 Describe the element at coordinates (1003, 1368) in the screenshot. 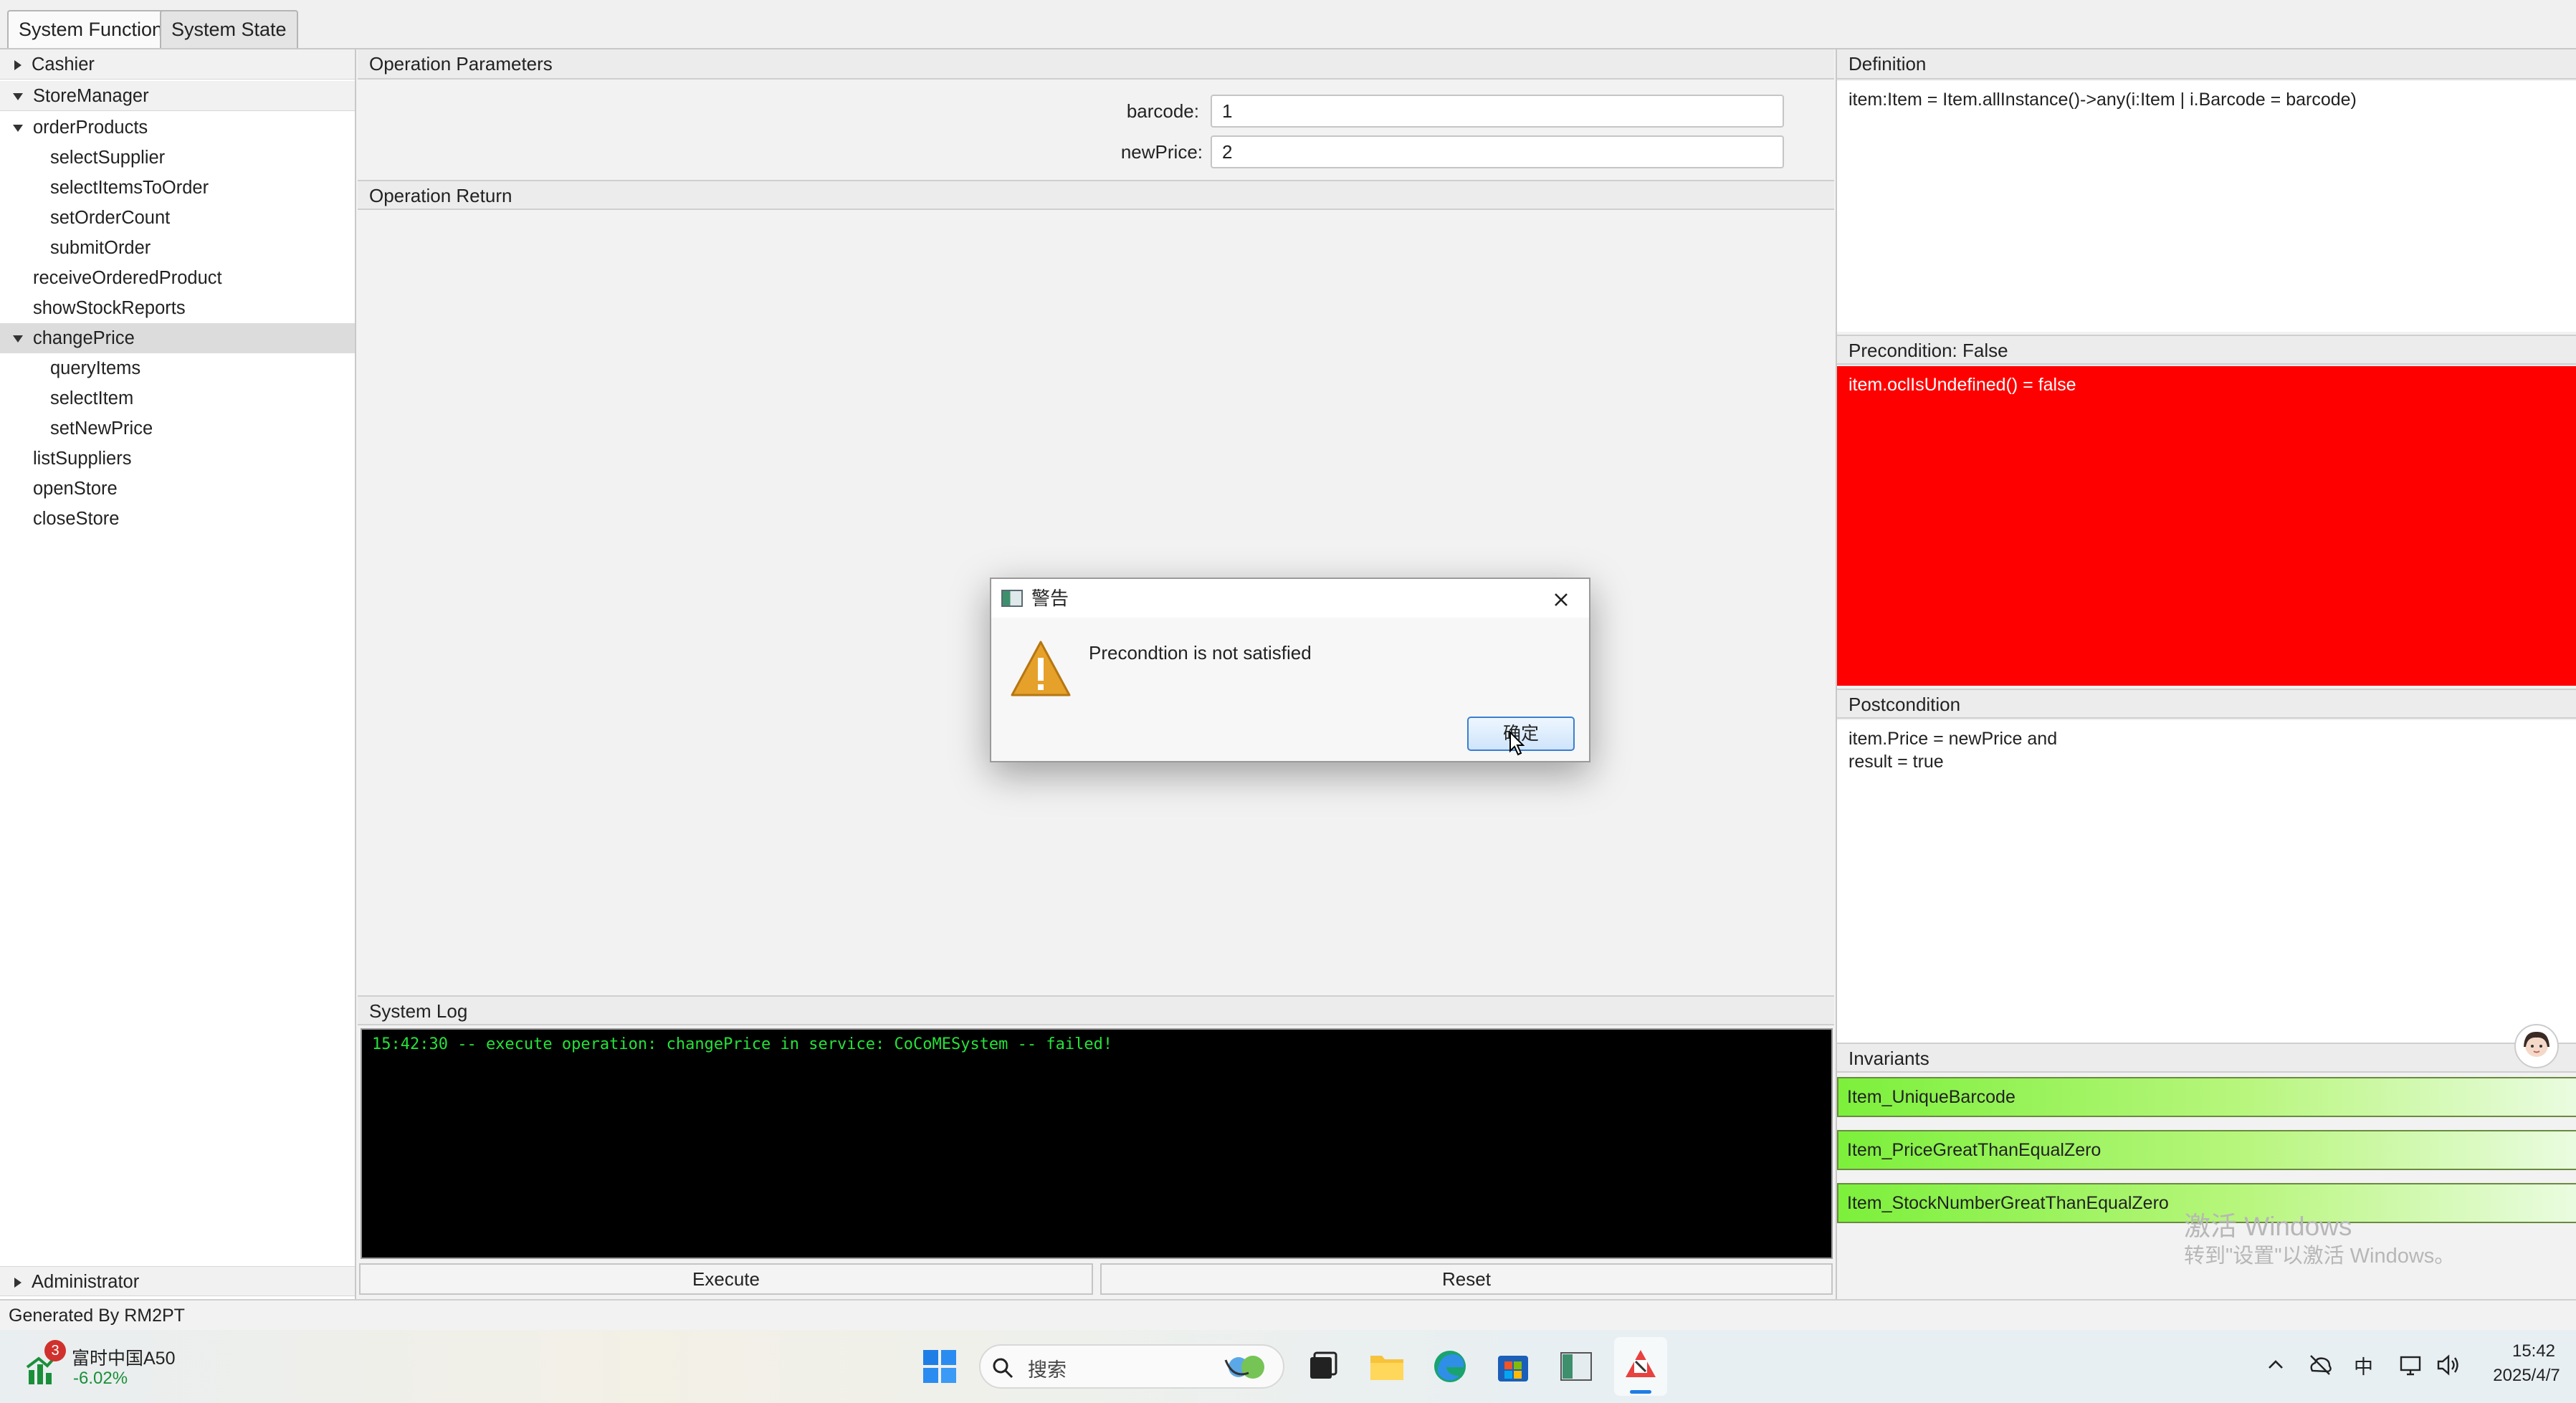

I see `search-icon` at that location.